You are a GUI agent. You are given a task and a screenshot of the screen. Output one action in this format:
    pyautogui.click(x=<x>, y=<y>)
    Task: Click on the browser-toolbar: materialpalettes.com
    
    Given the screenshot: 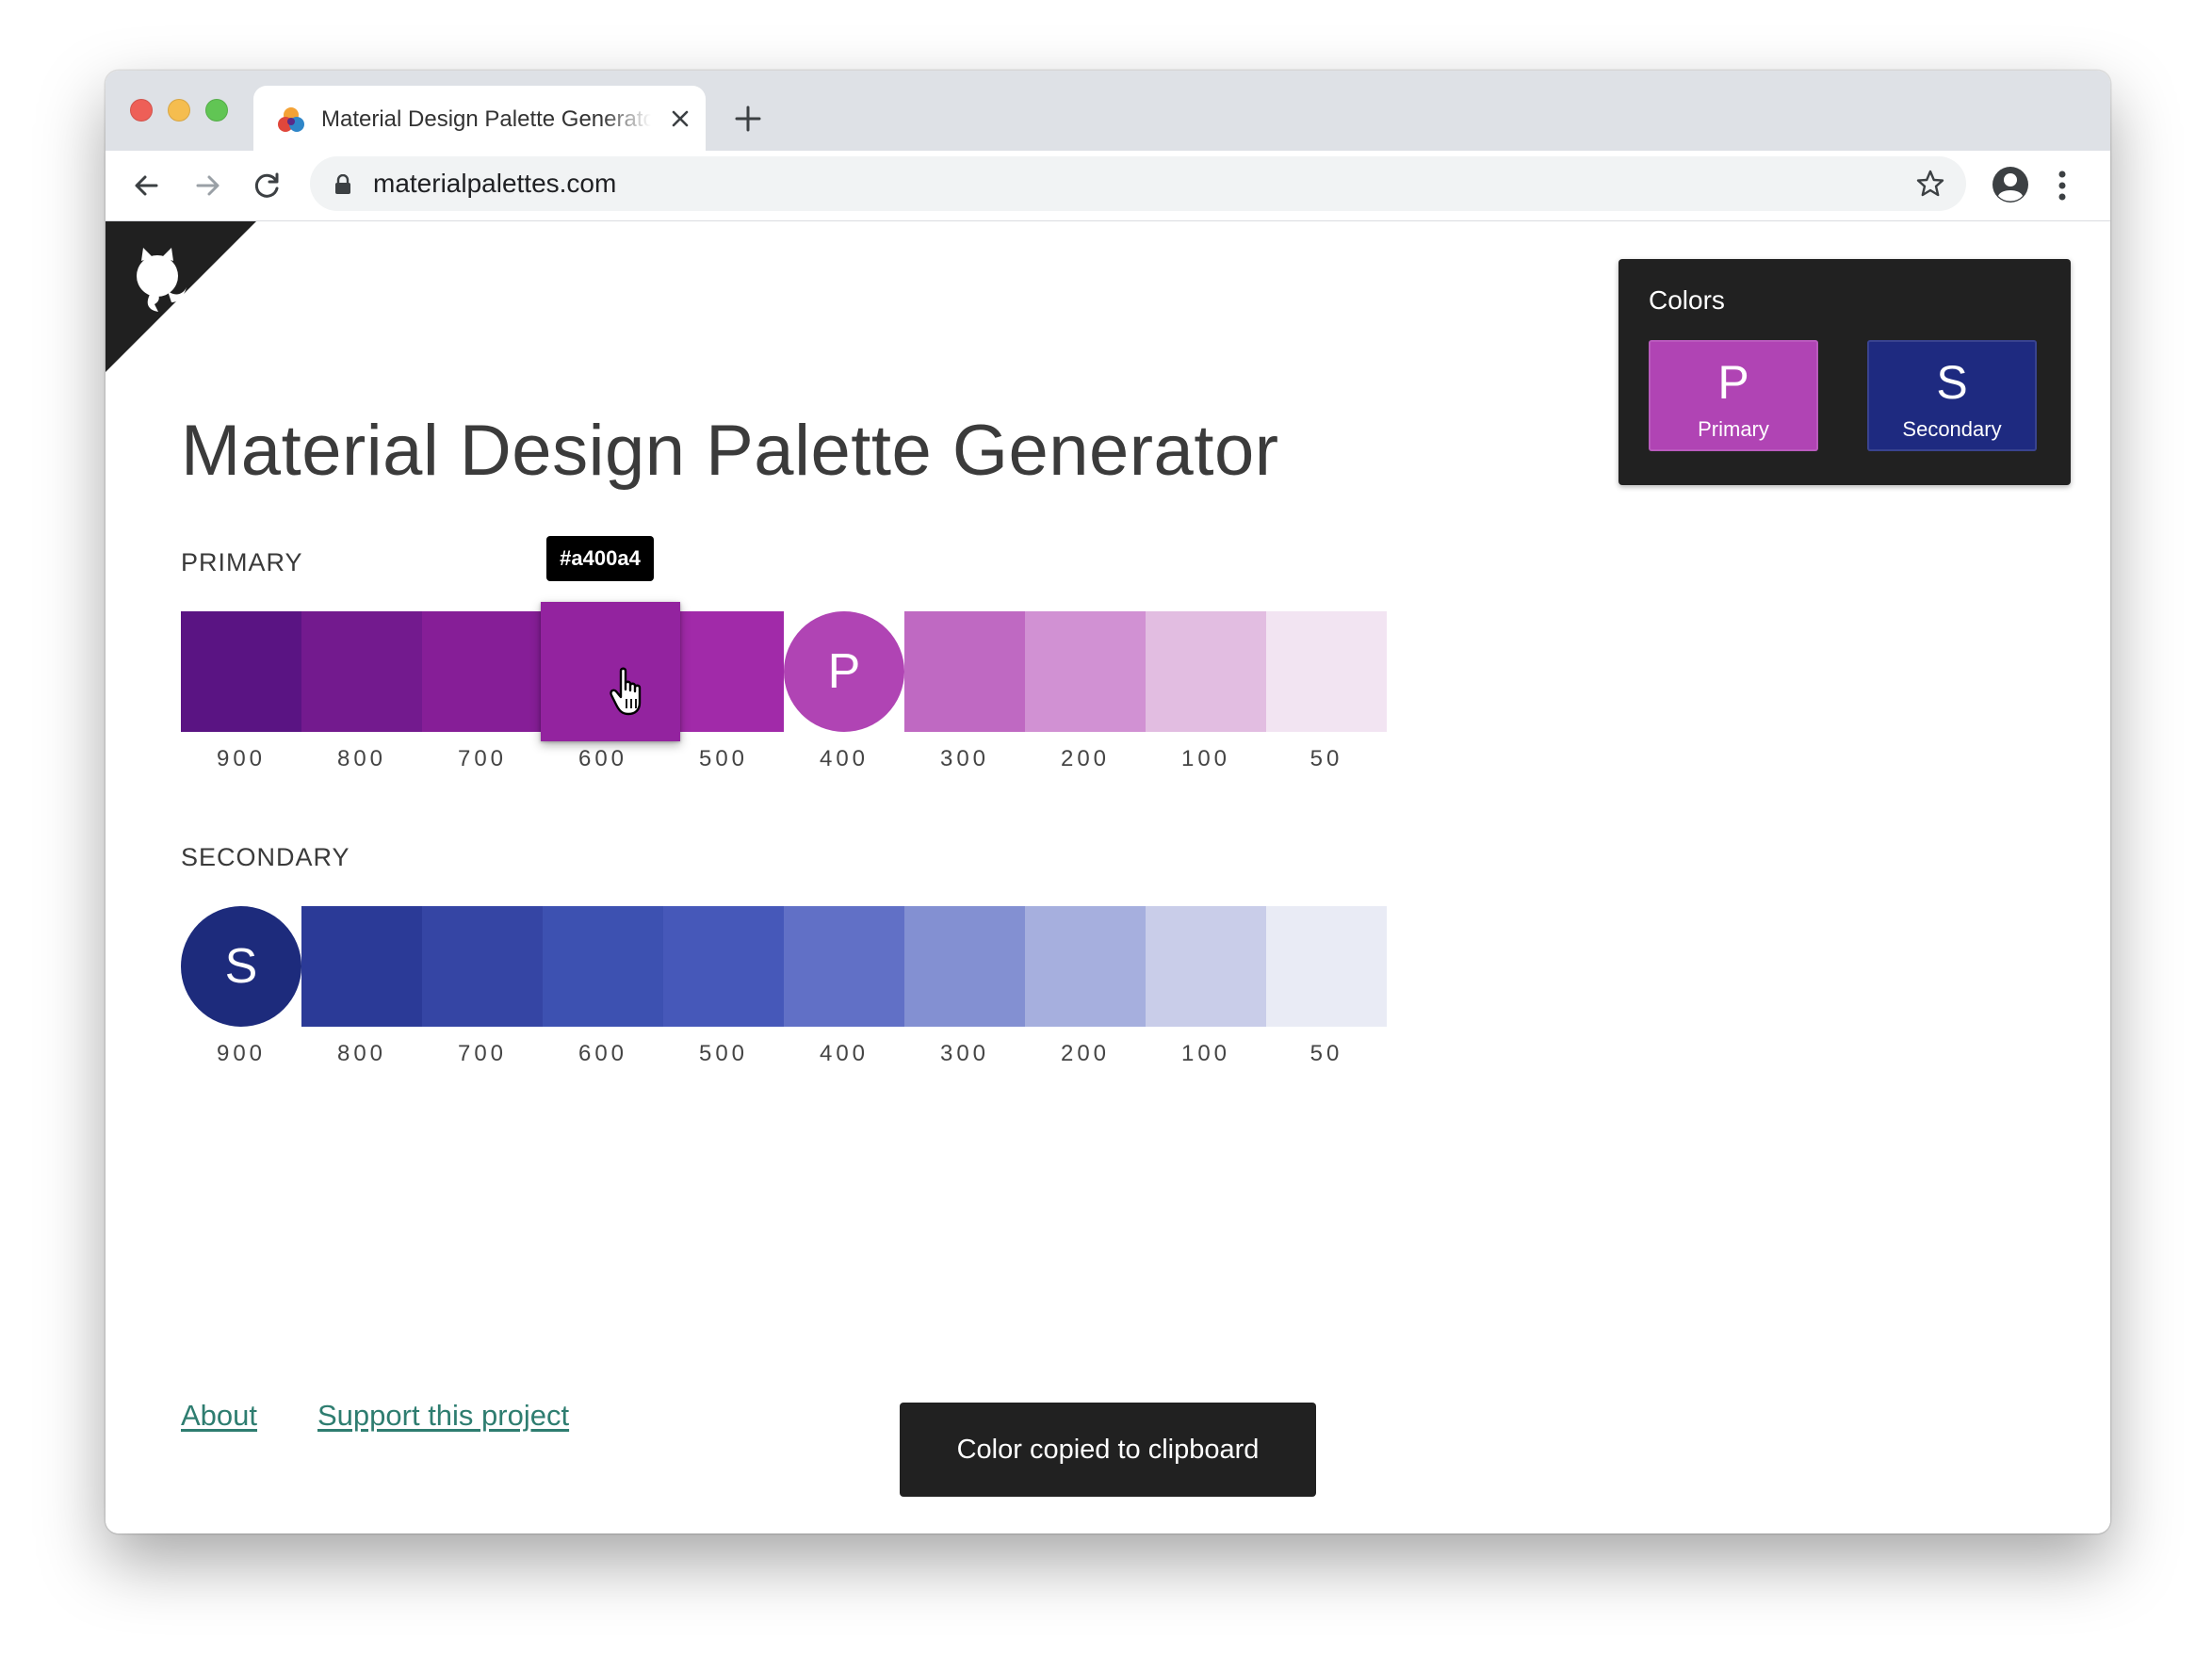 What is the action you would take?
    pyautogui.click(x=1108, y=186)
    